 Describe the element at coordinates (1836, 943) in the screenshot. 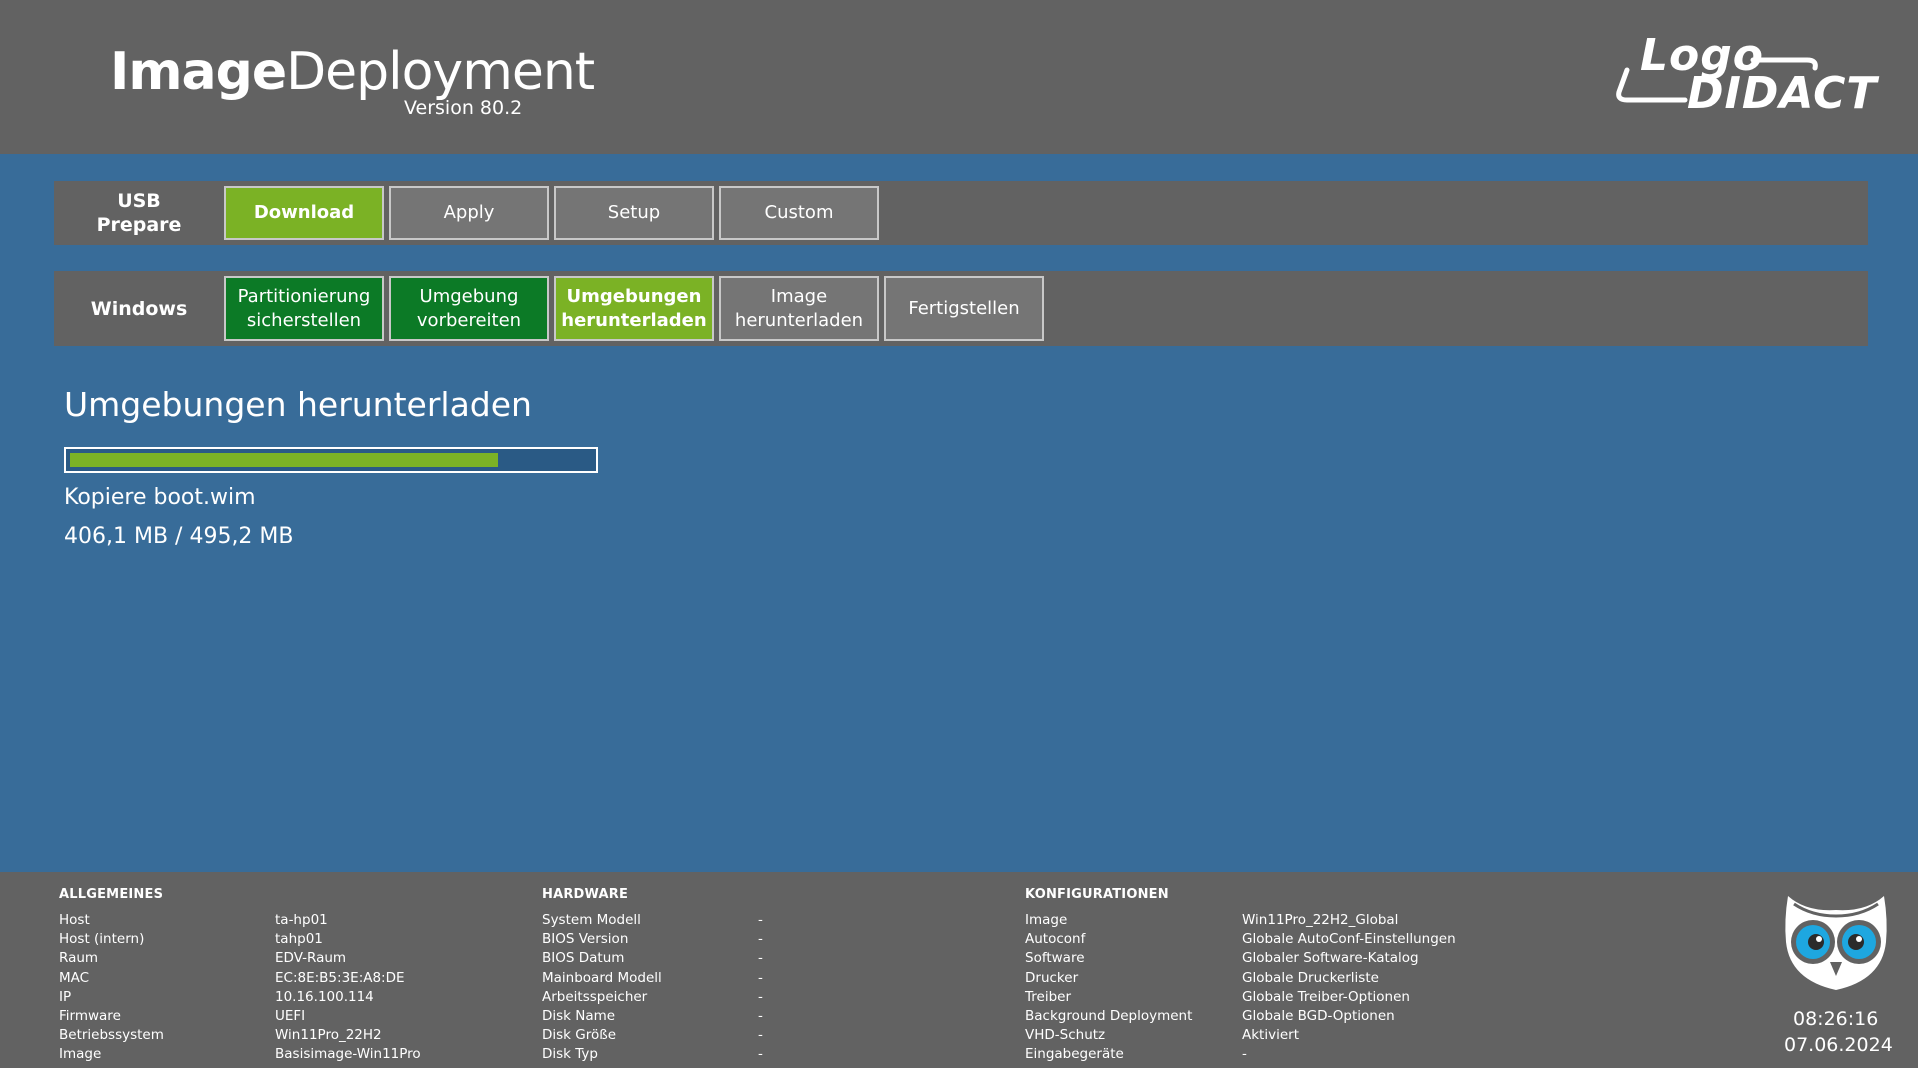

I see `owl-mascot-icon` at that location.